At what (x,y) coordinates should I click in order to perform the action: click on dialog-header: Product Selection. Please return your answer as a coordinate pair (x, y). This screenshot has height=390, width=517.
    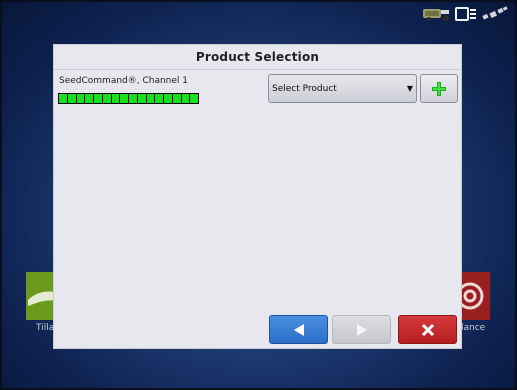
    Looking at the image, I should click on (257, 57).